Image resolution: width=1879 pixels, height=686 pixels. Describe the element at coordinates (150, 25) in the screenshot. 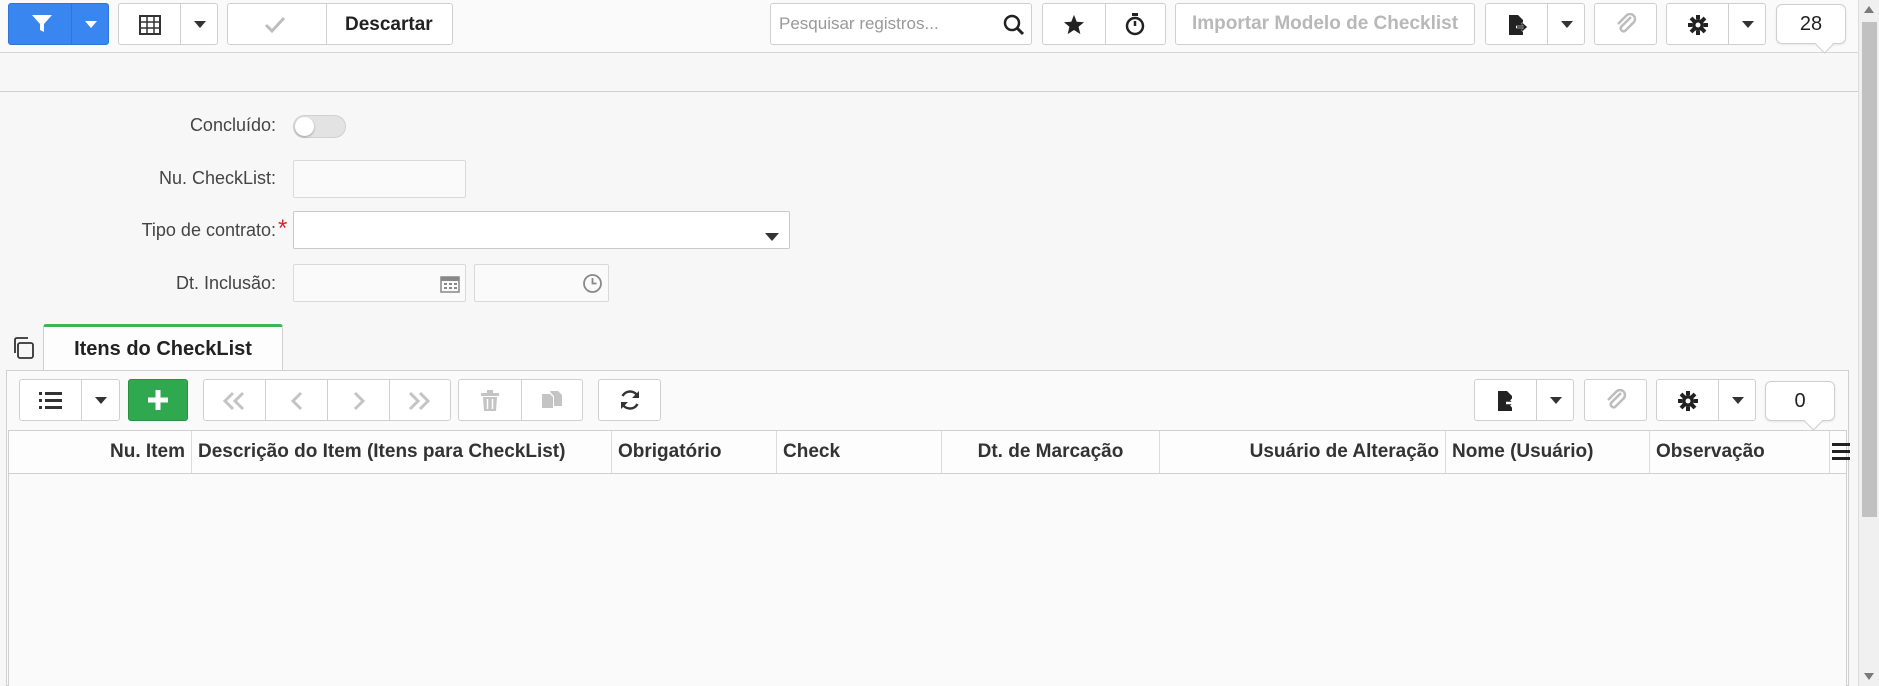

I see `grid-icon` at that location.